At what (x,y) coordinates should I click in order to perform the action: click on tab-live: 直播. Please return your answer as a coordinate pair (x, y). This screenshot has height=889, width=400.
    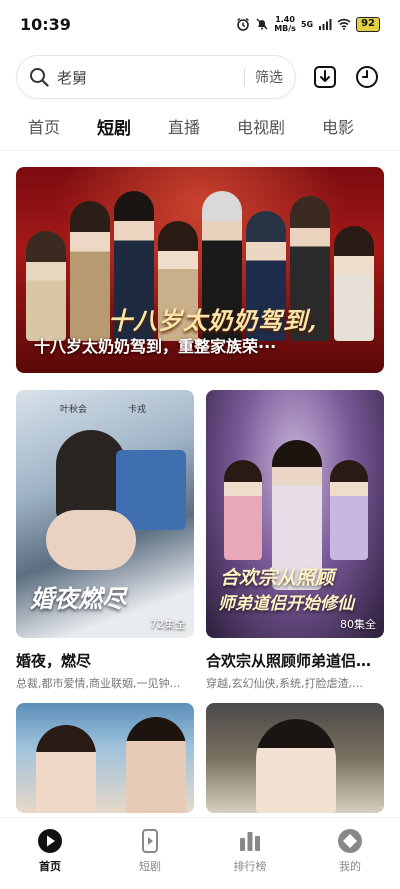
    Looking at the image, I should click on (184, 126).